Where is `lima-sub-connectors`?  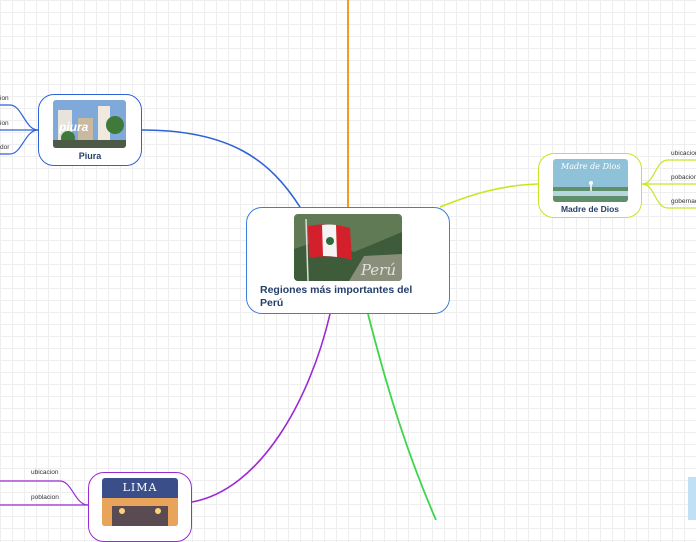 lima-sub-connectors is located at coordinates (44, 493).